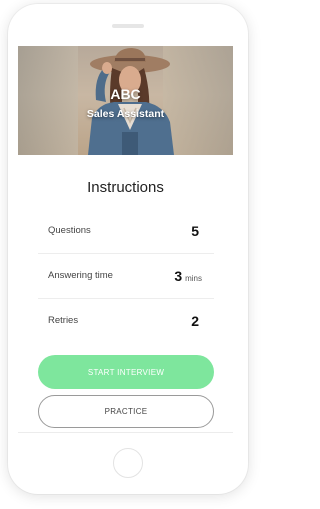 The width and height of the screenshot is (320, 509). What do you see at coordinates (80, 275) in the screenshot?
I see `answering-time-label: Answering time` at bounding box center [80, 275].